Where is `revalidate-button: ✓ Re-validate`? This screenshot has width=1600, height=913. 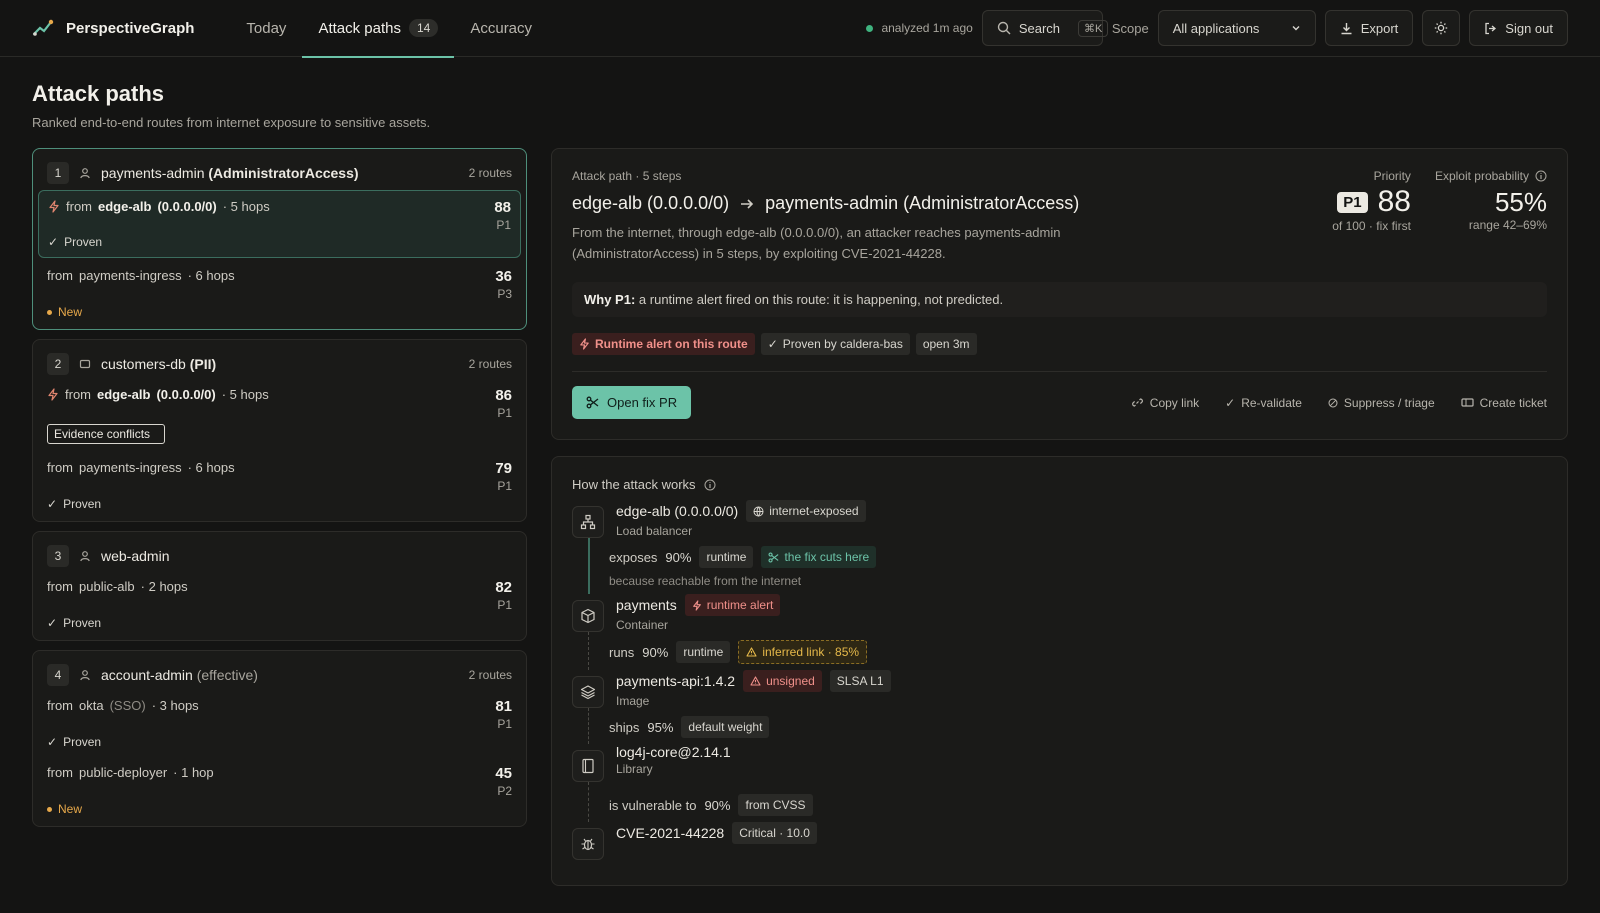 revalidate-button: ✓ Re-validate is located at coordinates (1263, 403).